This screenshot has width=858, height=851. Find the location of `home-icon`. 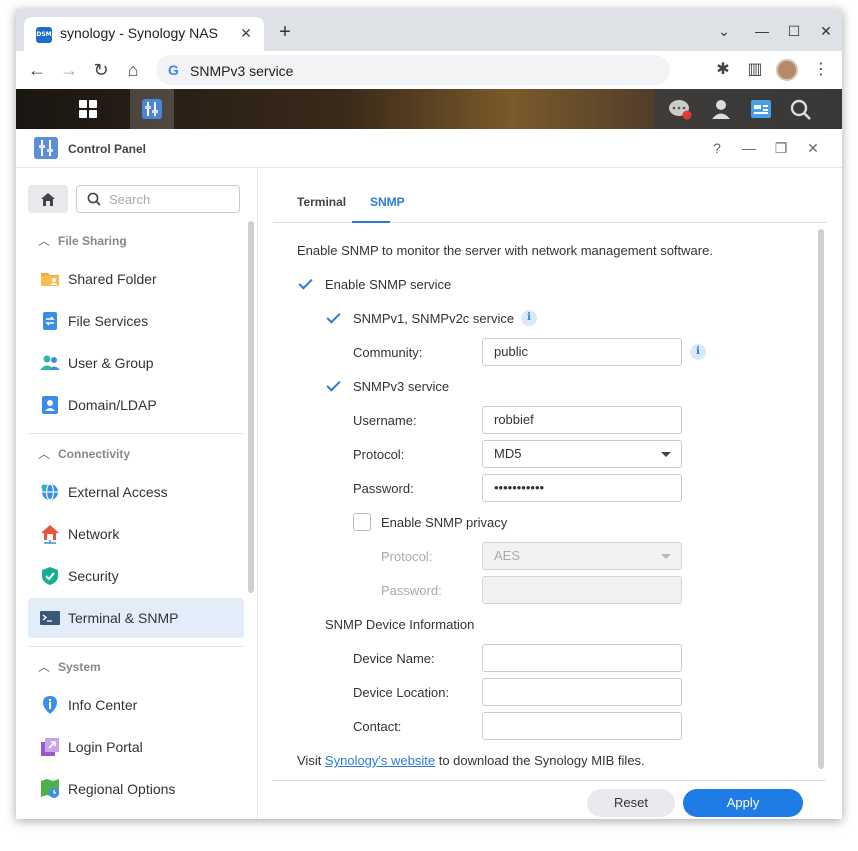

home-icon is located at coordinates (48, 199).